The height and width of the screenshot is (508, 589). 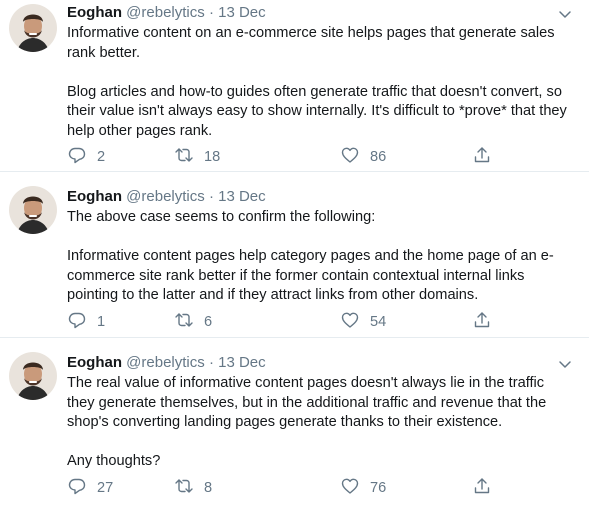 I want to click on reply-button: 2, so click(x=86, y=157).